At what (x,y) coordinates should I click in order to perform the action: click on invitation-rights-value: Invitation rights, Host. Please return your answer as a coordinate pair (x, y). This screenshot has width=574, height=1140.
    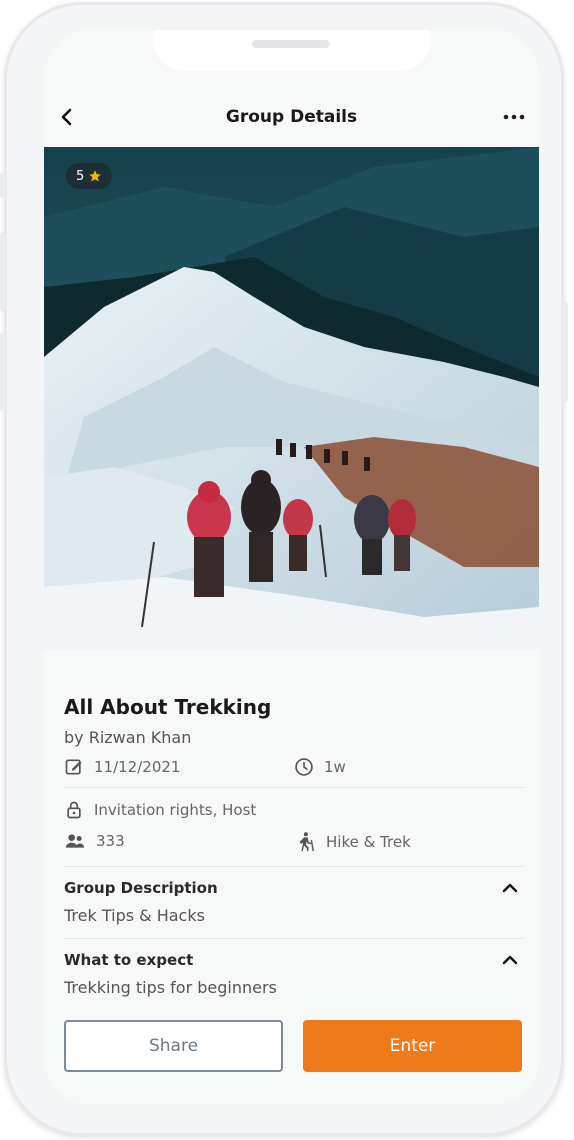
    Looking at the image, I should click on (175, 810).